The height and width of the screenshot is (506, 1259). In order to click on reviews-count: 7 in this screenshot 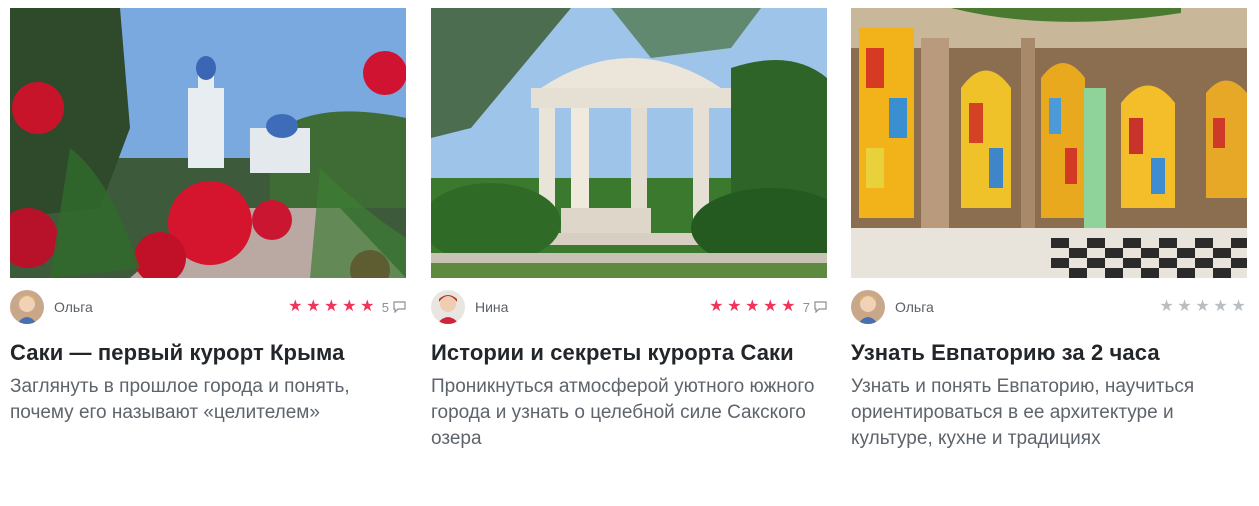, I will do `click(806, 307)`.